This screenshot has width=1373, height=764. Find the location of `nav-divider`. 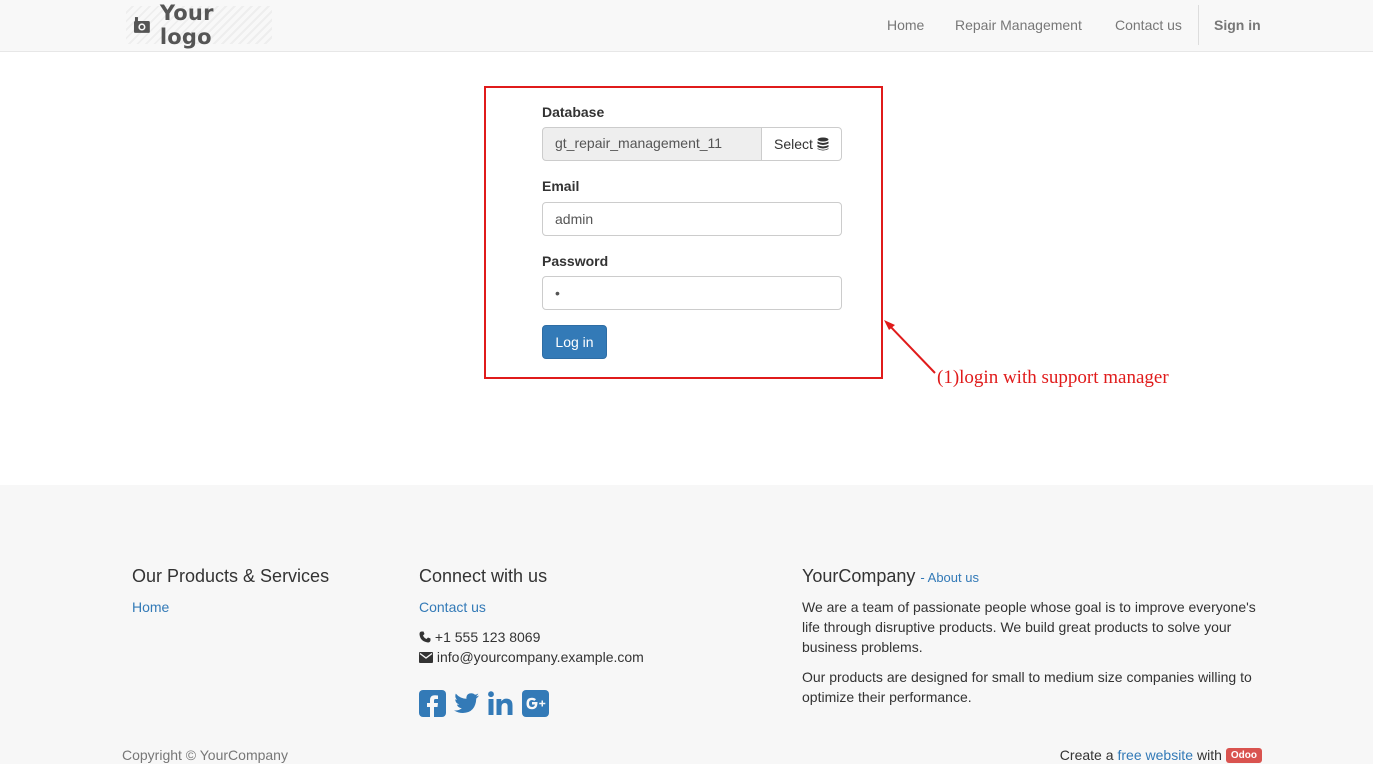

nav-divider is located at coordinates (1198, 25).